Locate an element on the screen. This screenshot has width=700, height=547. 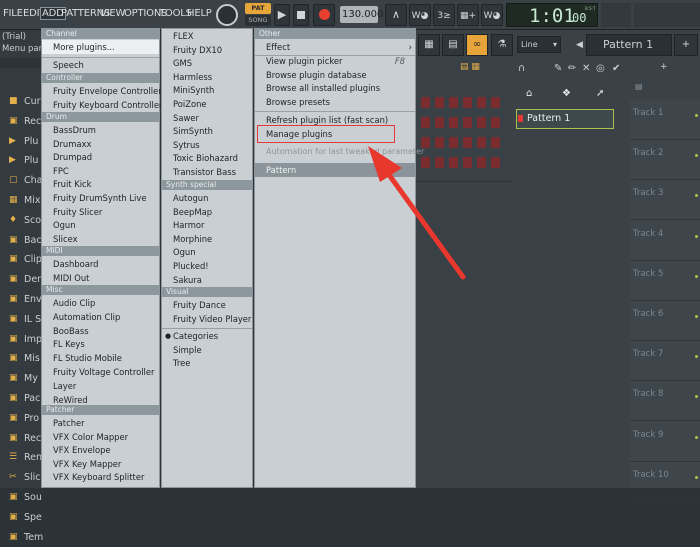
browser-folder-item: ▣ Spe is located at coordinates (21, 519).